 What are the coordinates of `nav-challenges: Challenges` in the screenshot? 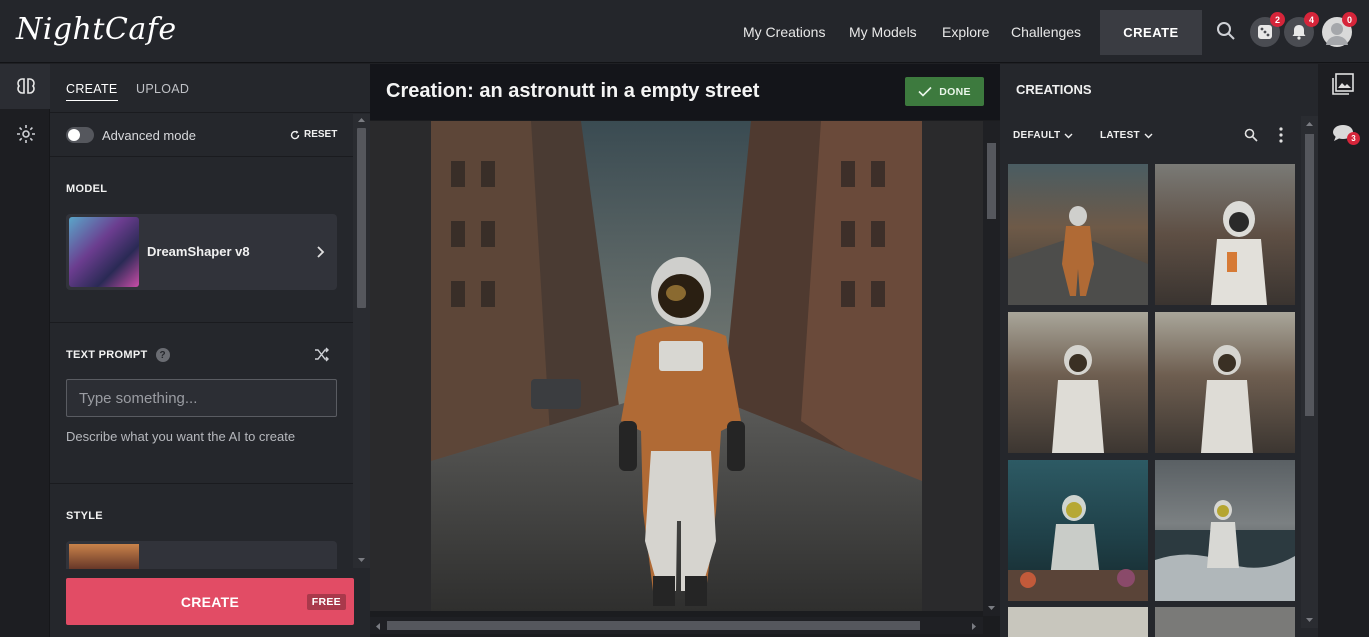 It's located at (1046, 32).